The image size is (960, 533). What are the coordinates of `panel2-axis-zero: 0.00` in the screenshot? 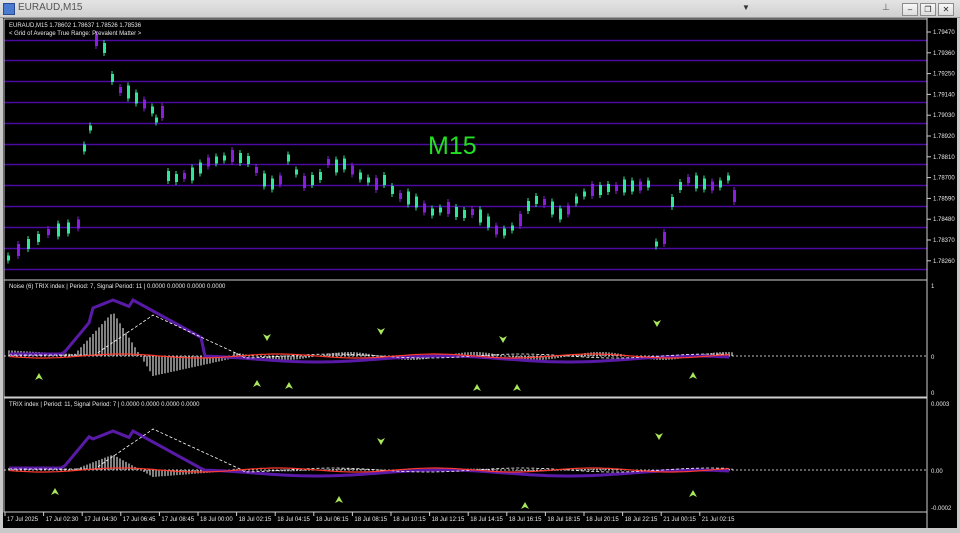 It's located at (937, 472).